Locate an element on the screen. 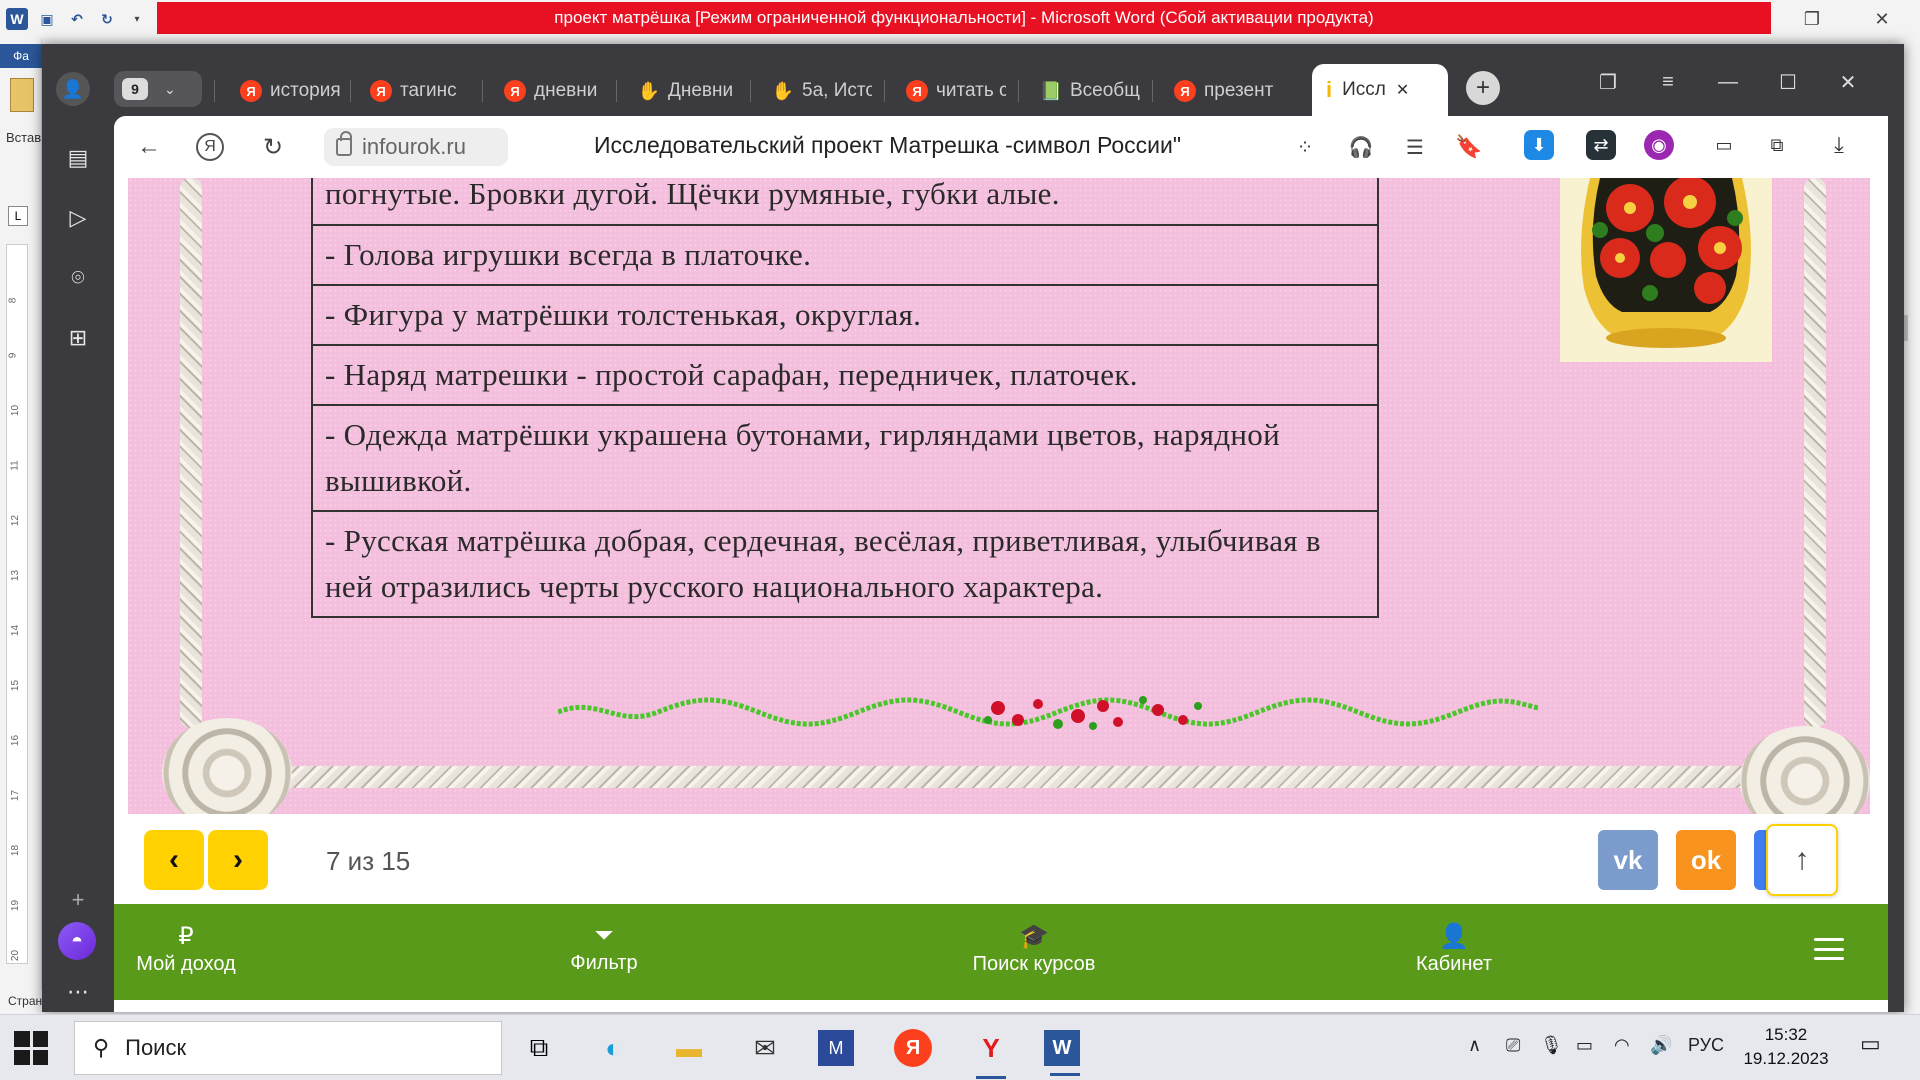  browser-tab: ✋ Дневни is located at coordinates (688, 91).